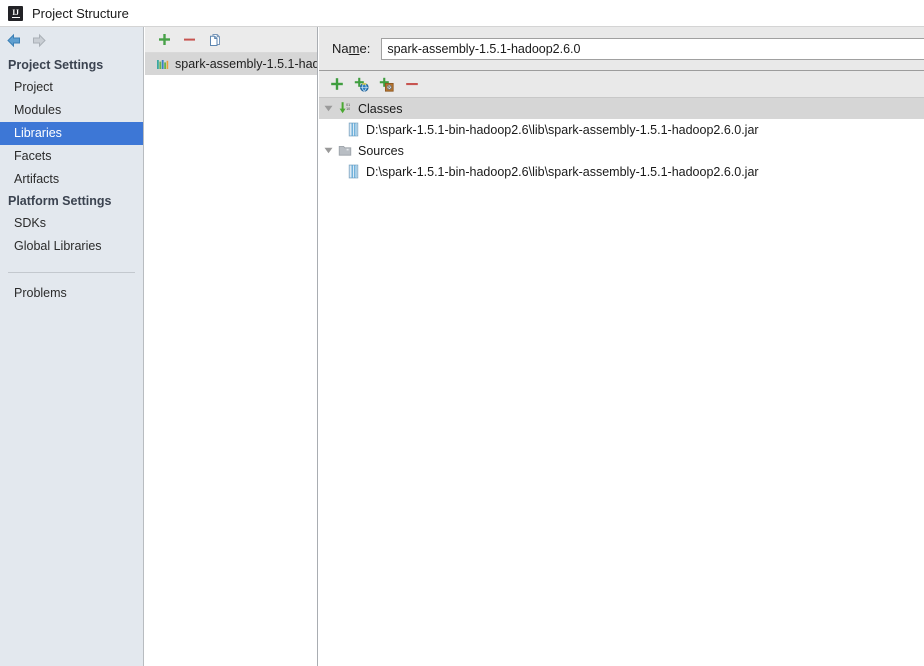 Image resolution: width=924 pixels, height=666 pixels. Describe the element at coordinates (381, 150) in the screenshot. I see `tree-row-label: Sources` at that location.